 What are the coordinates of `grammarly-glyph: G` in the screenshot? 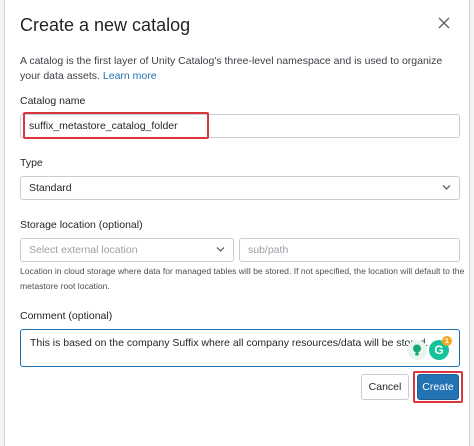 It's located at (439, 350).